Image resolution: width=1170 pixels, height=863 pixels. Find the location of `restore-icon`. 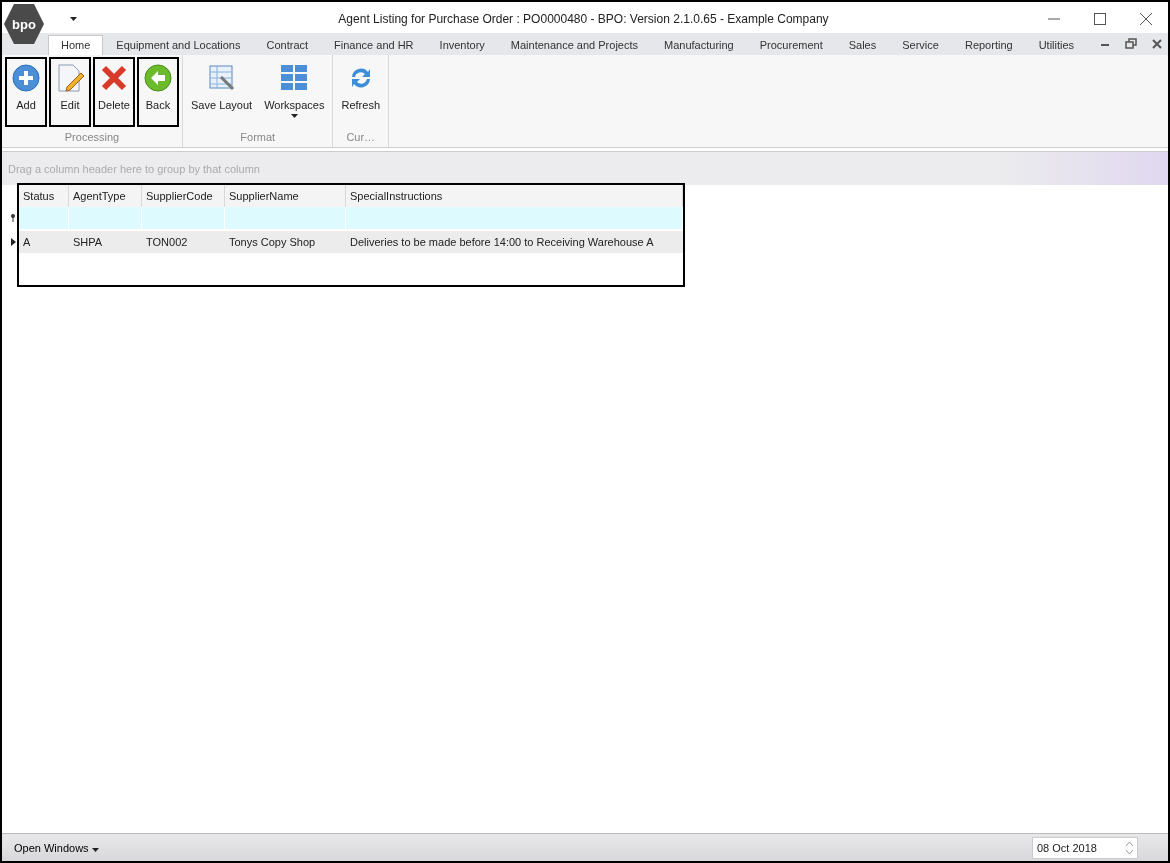

restore-icon is located at coordinates (1131, 44).